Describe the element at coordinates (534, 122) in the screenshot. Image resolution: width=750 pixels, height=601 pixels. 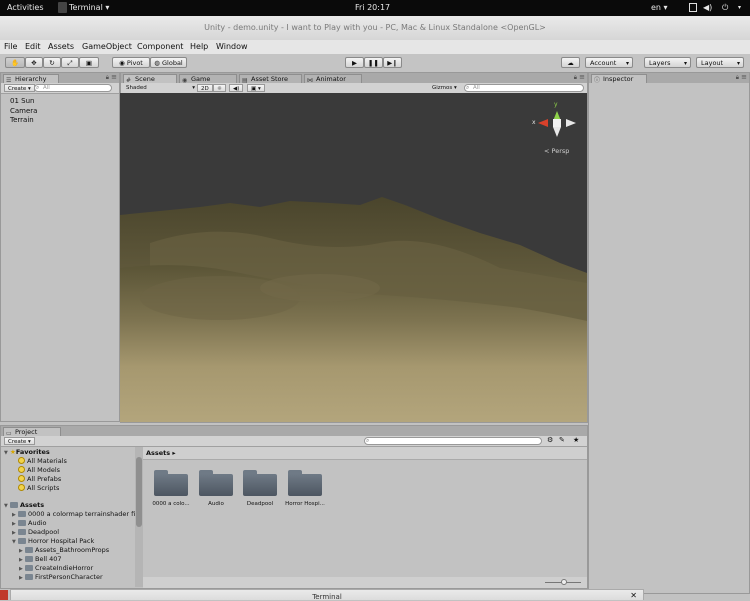
I see `gizmo-x-label: x` at that location.